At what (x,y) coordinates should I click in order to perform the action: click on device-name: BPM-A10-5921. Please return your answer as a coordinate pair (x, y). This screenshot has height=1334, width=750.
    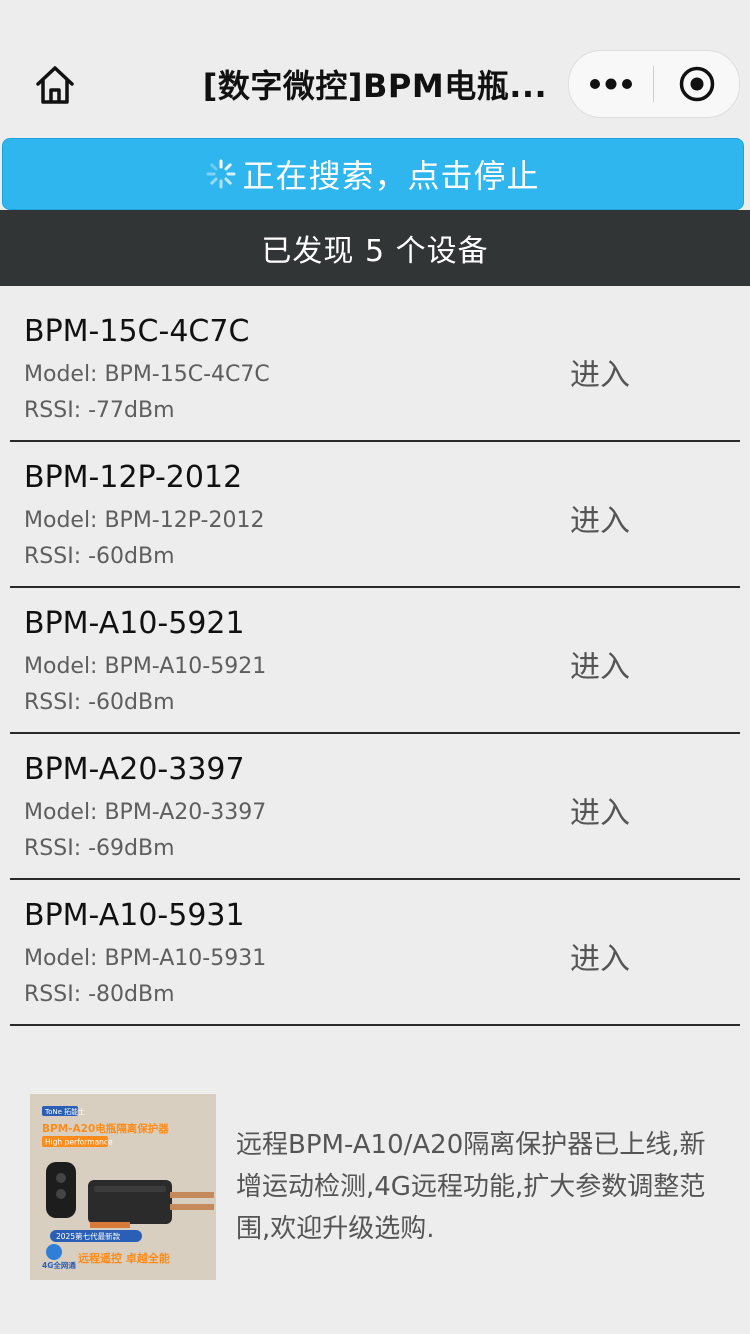
    Looking at the image, I should click on (134, 623).